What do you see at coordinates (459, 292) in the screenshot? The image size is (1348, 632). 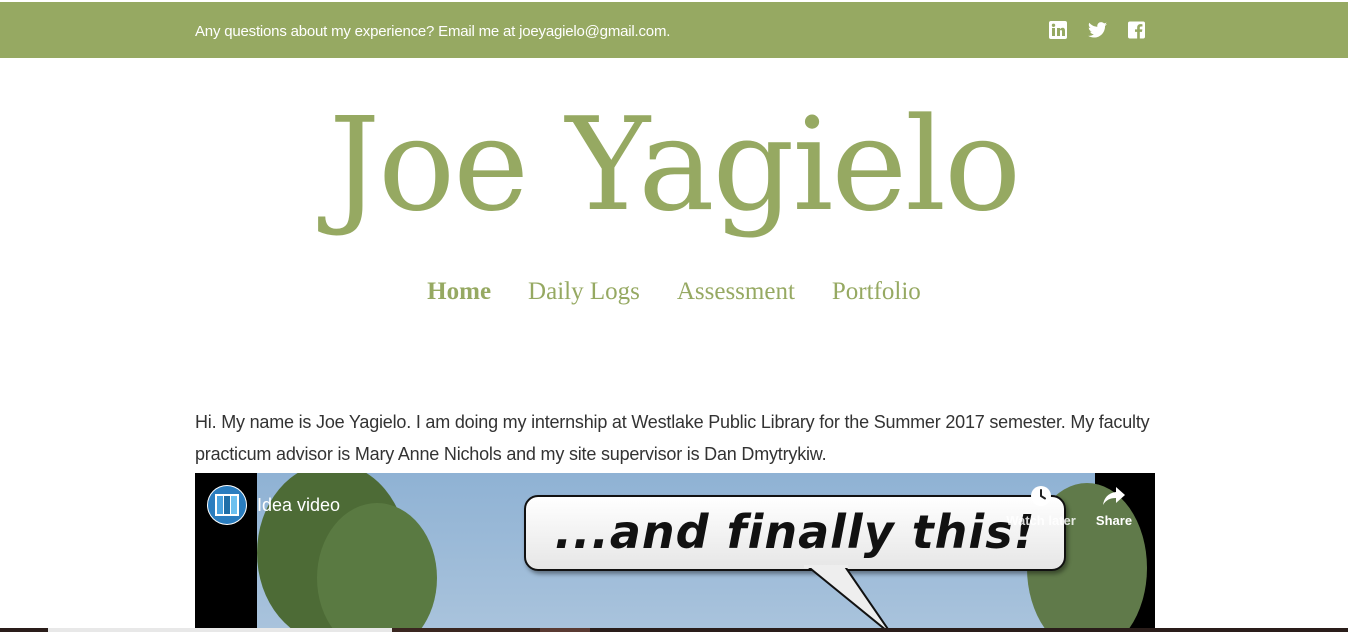 I see `nav-item-home: Home` at bounding box center [459, 292].